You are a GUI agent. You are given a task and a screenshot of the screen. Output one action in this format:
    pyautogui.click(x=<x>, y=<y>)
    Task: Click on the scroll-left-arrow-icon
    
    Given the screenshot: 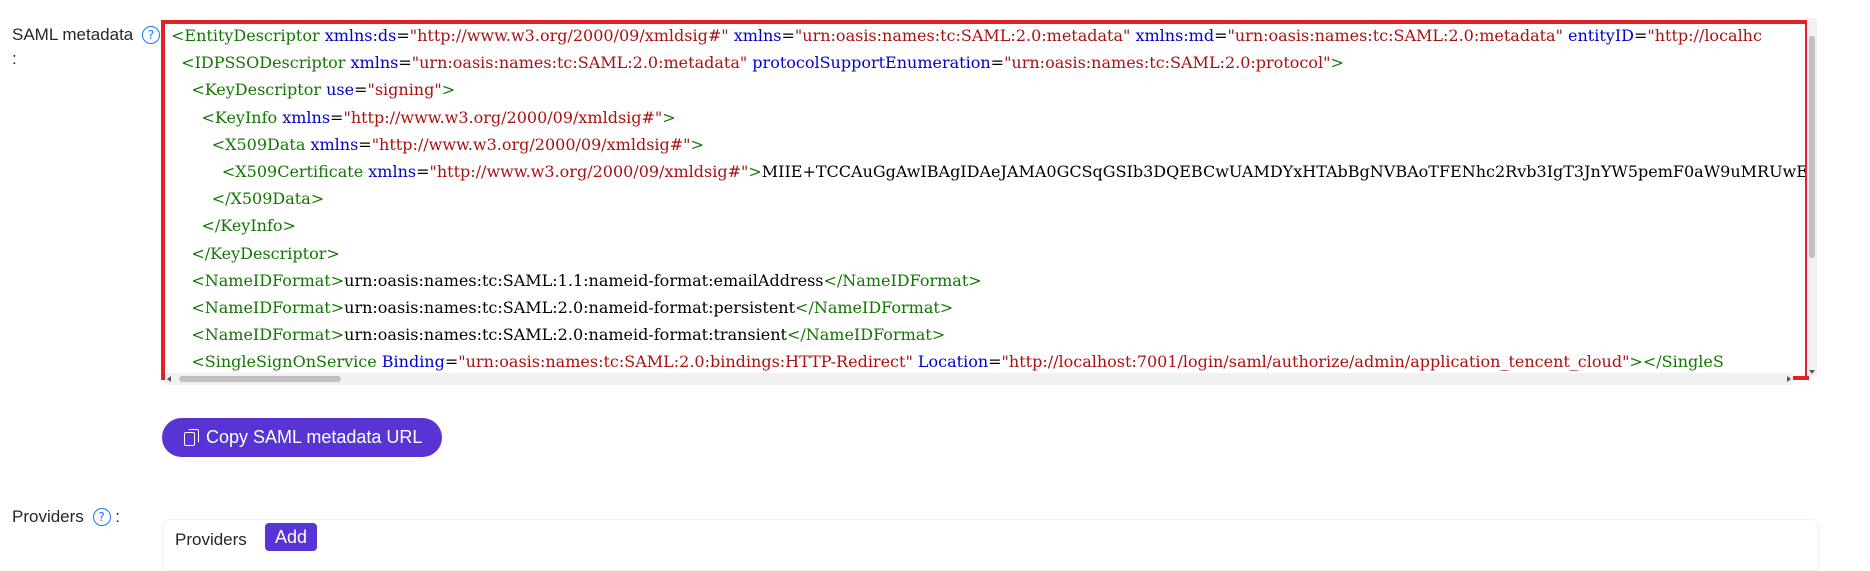 What is the action you would take?
    pyautogui.click(x=169, y=379)
    